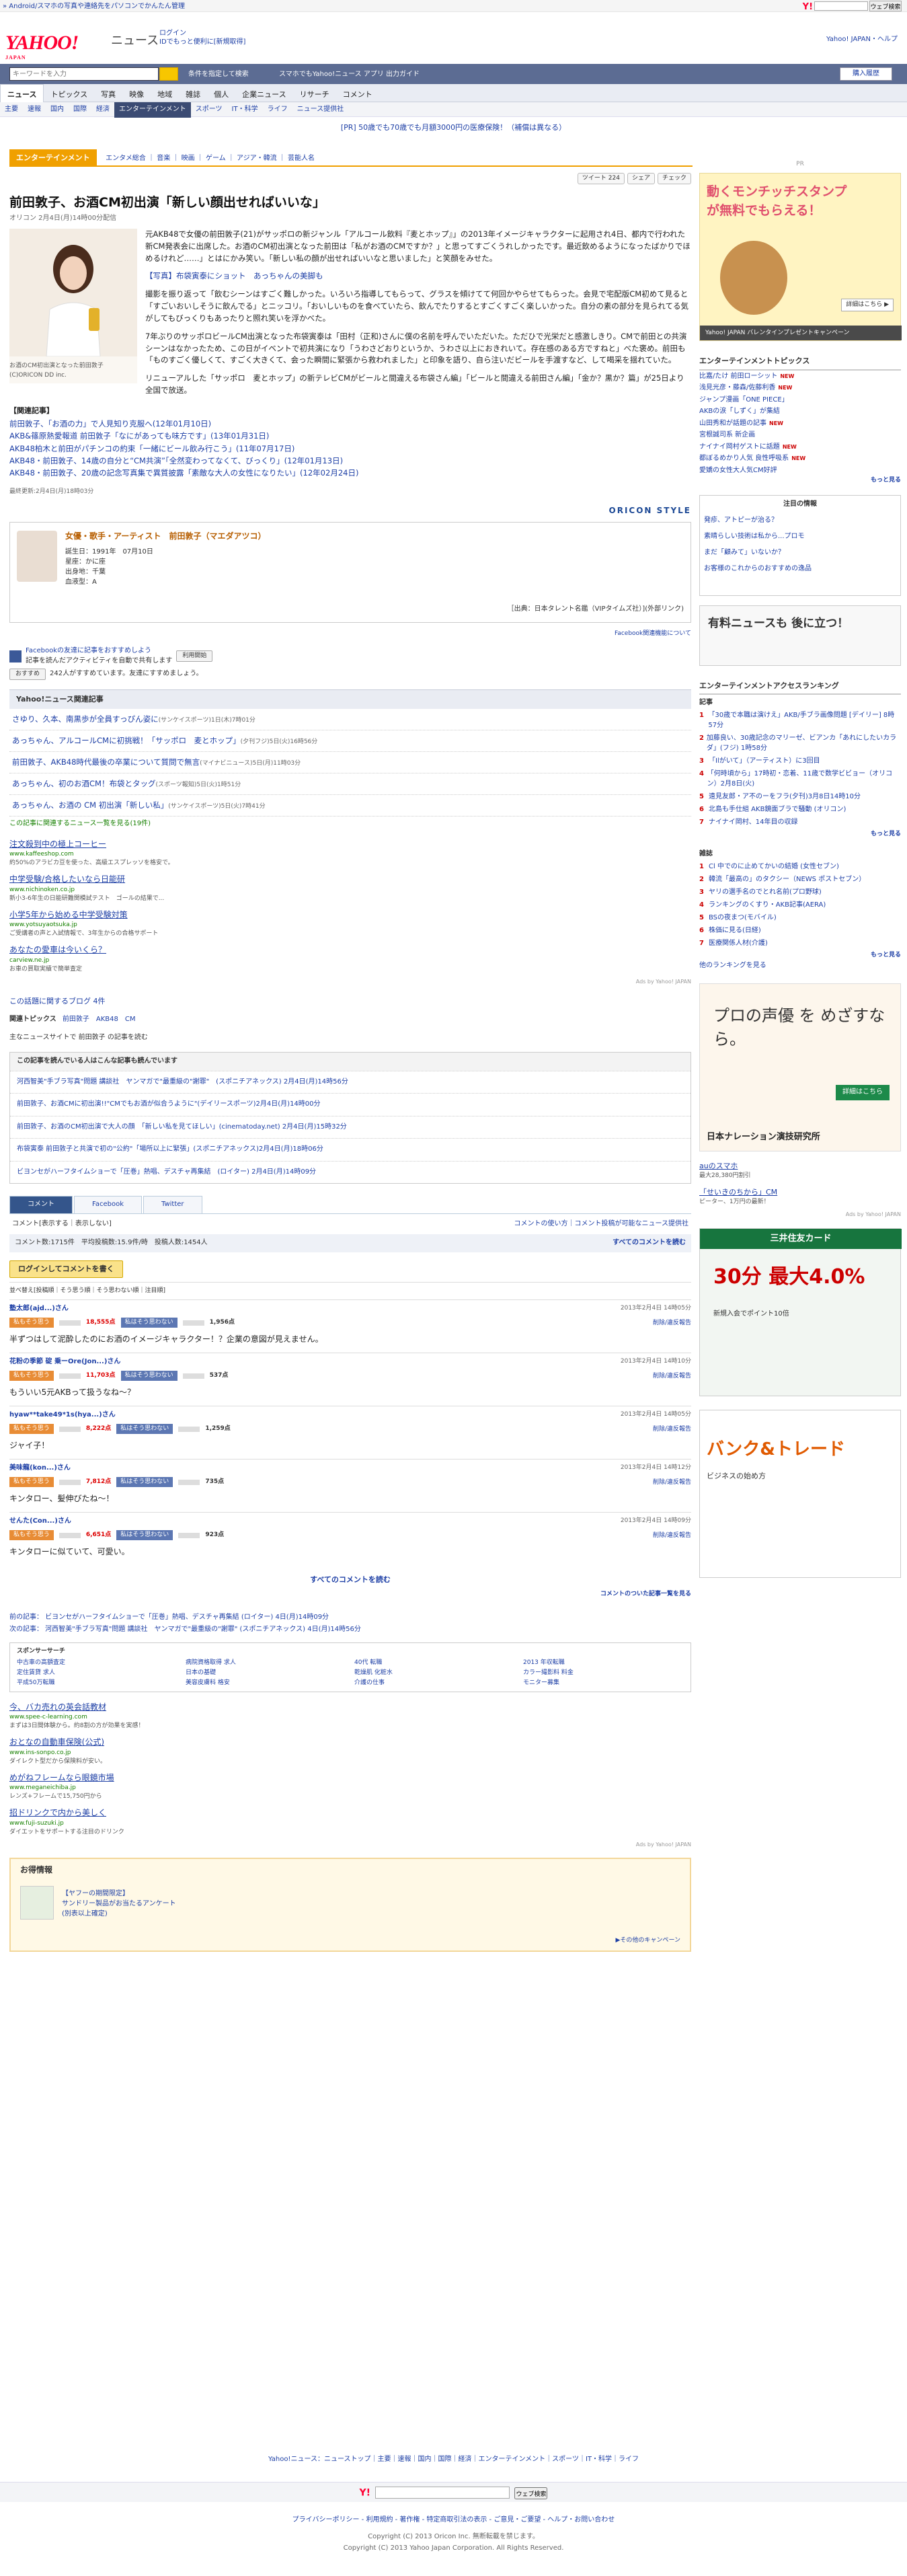  Describe the element at coordinates (800, 553) in the screenshot. I see `attention-item: まだ「顧みて」いないか？` at that location.